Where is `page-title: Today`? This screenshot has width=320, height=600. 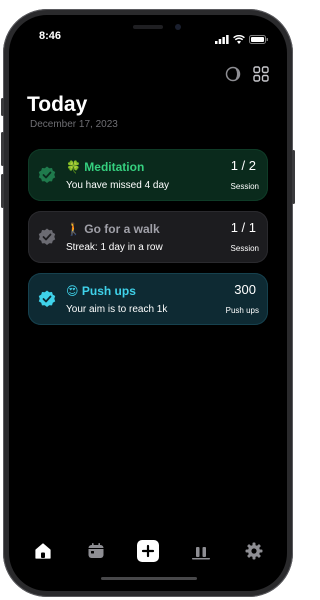 page-title: Today is located at coordinates (57, 104).